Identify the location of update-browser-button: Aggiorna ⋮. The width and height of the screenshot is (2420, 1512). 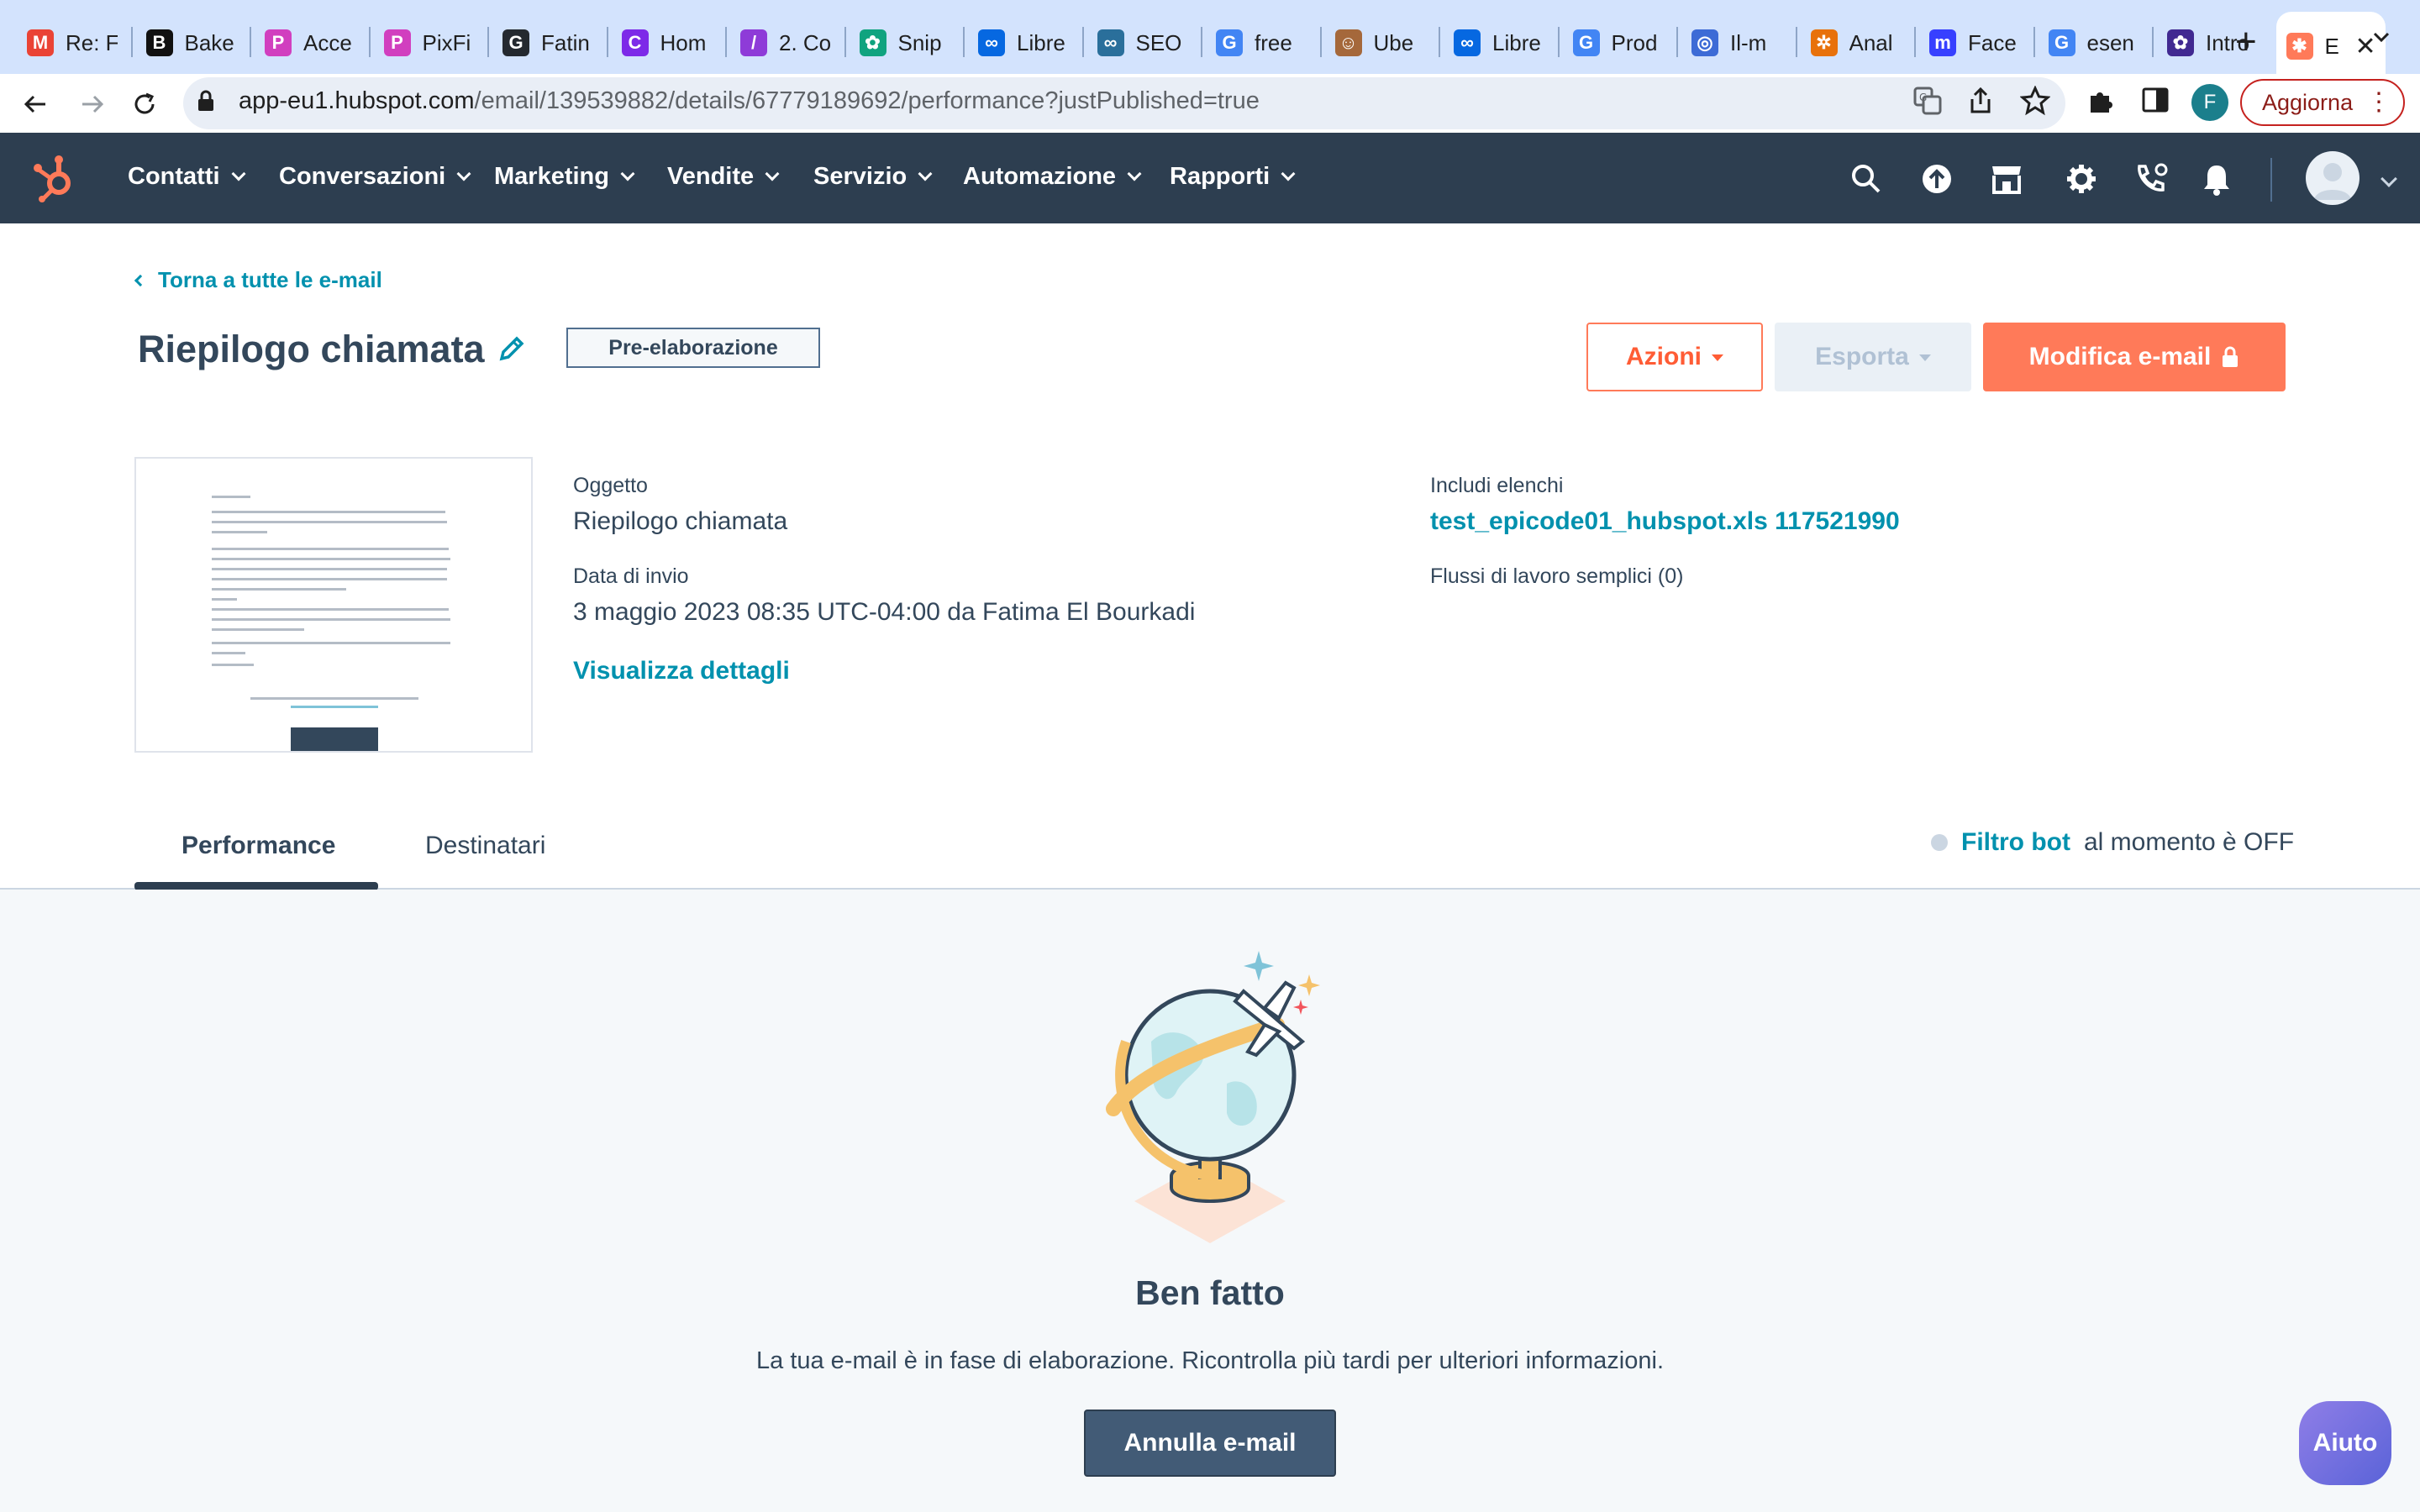
(2323, 102).